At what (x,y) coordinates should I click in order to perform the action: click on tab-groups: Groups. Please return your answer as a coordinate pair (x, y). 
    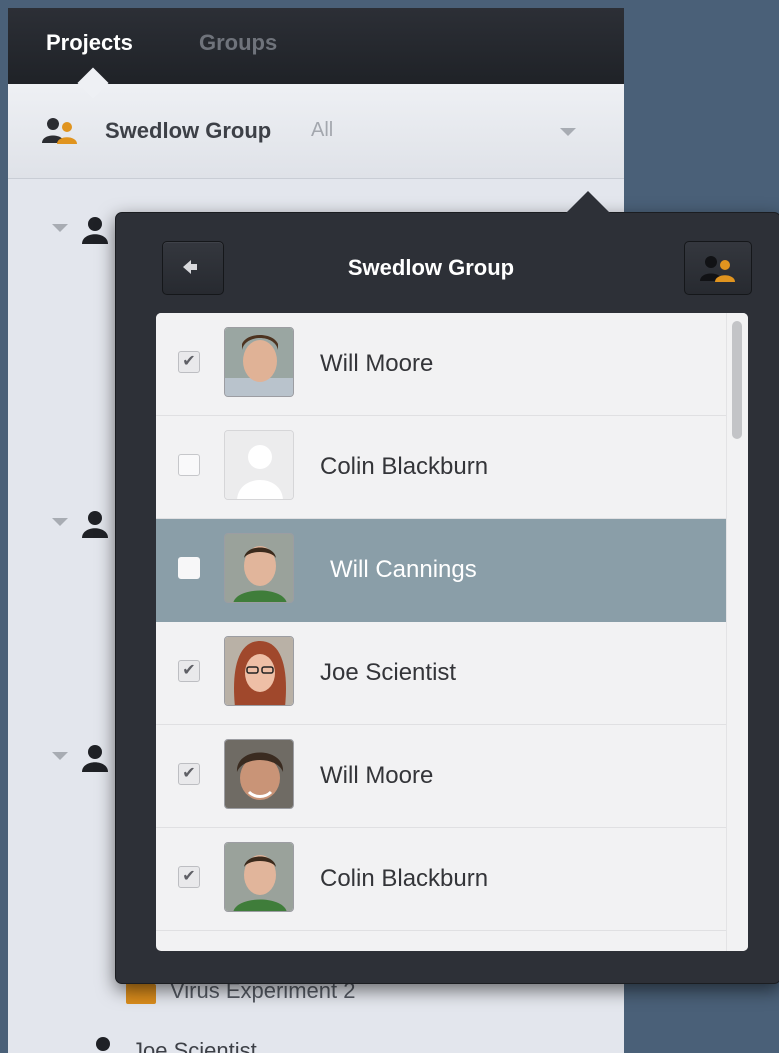
    Looking at the image, I should click on (238, 43).